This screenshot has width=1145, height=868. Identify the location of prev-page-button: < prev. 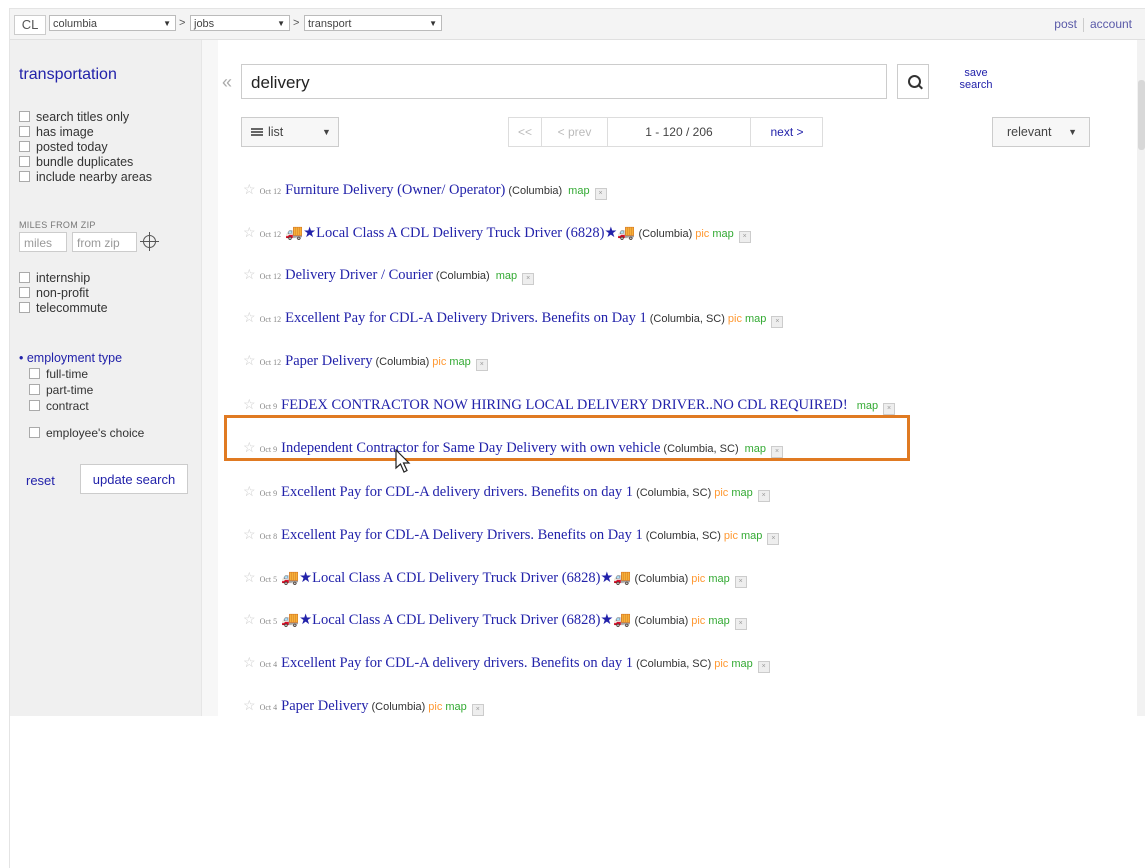
(575, 132).